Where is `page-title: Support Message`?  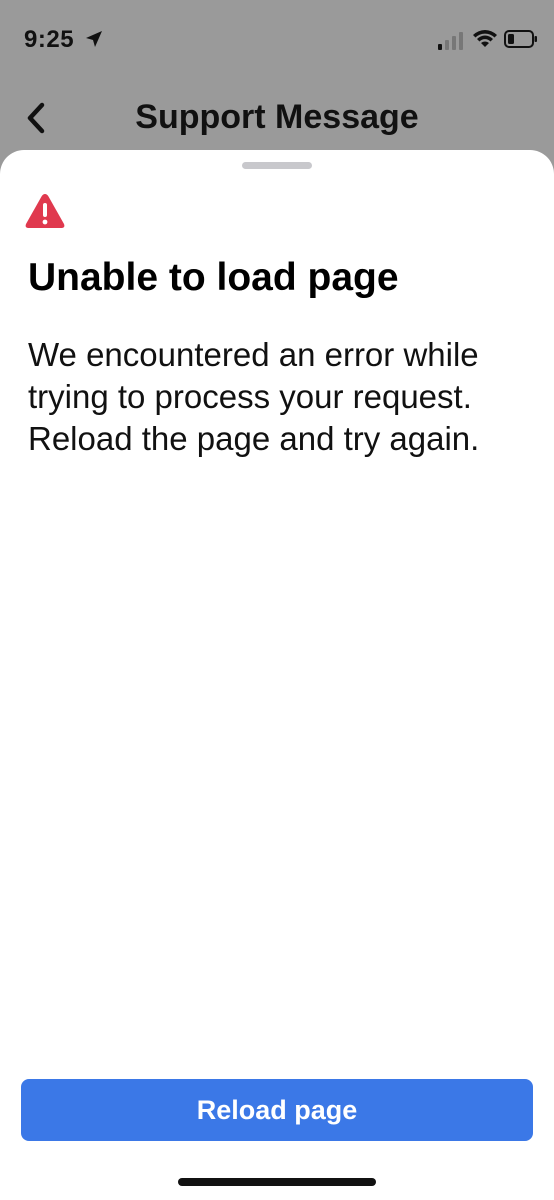 page-title: Support Message is located at coordinates (277, 117).